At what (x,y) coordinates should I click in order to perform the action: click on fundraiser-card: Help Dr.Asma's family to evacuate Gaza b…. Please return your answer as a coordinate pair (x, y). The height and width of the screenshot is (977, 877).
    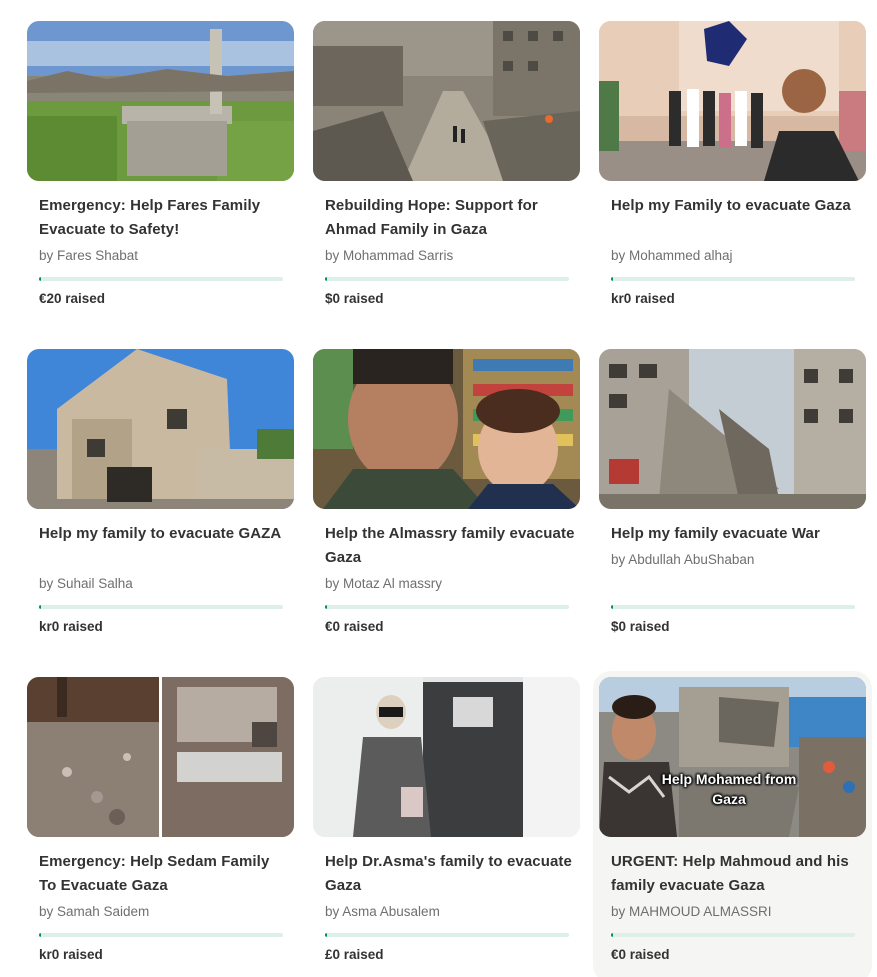
    Looking at the image, I should click on (446, 827).